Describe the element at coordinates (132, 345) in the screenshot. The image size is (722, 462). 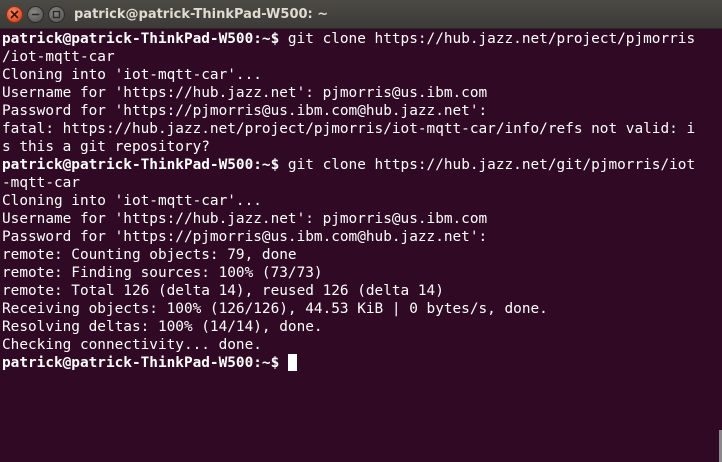
I see `terminal-text: Checking connectivity... done.` at that location.